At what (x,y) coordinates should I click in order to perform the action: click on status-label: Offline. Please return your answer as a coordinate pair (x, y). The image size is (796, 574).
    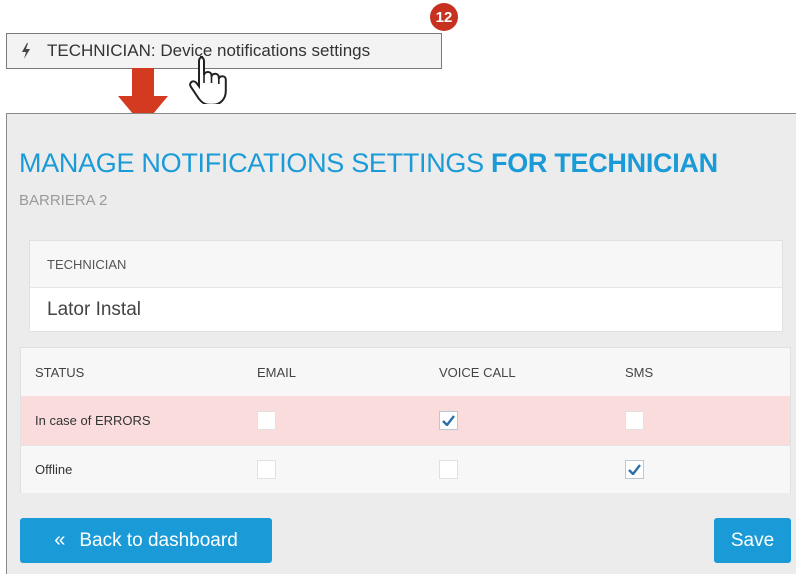
    Looking at the image, I should click on (54, 469).